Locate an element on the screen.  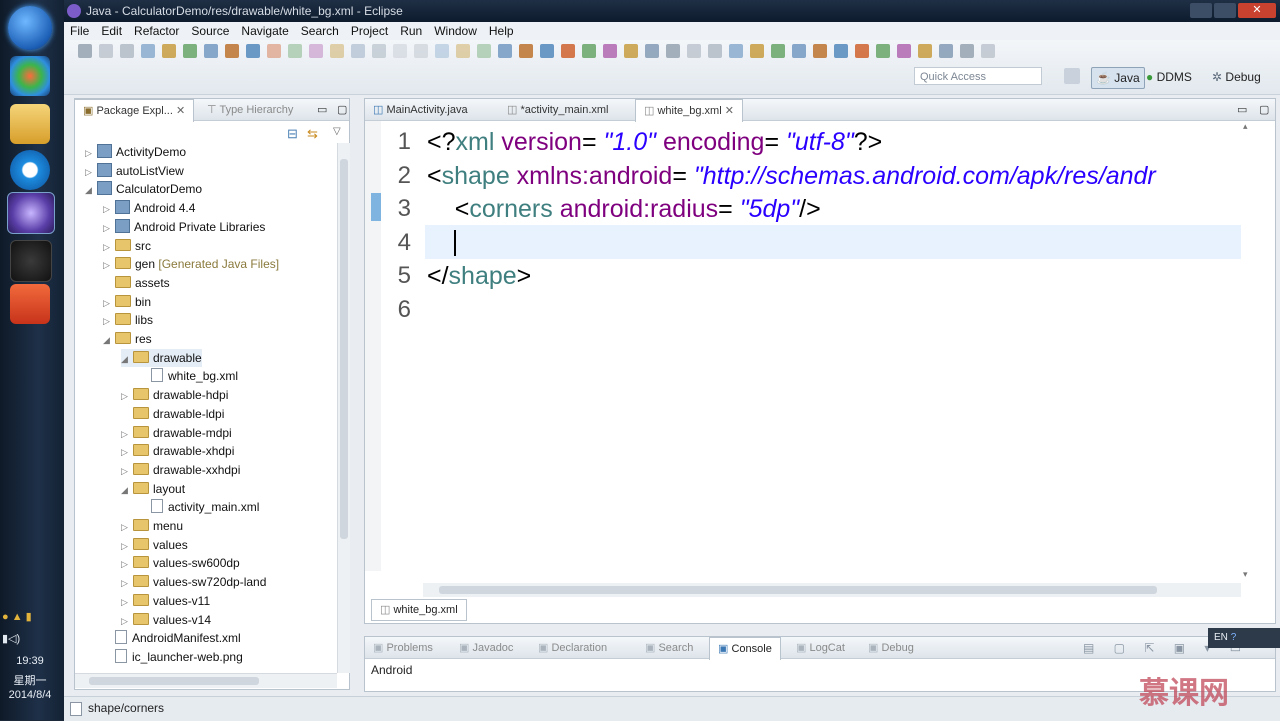
editor-horizontal-scrollbar is located at coordinates (832, 590).